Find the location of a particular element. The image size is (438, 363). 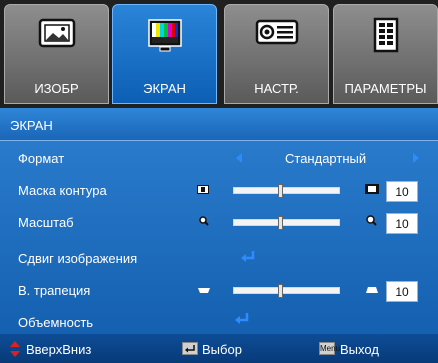

footer-nav-label: ВверхВниз is located at coordinates (59, 349).